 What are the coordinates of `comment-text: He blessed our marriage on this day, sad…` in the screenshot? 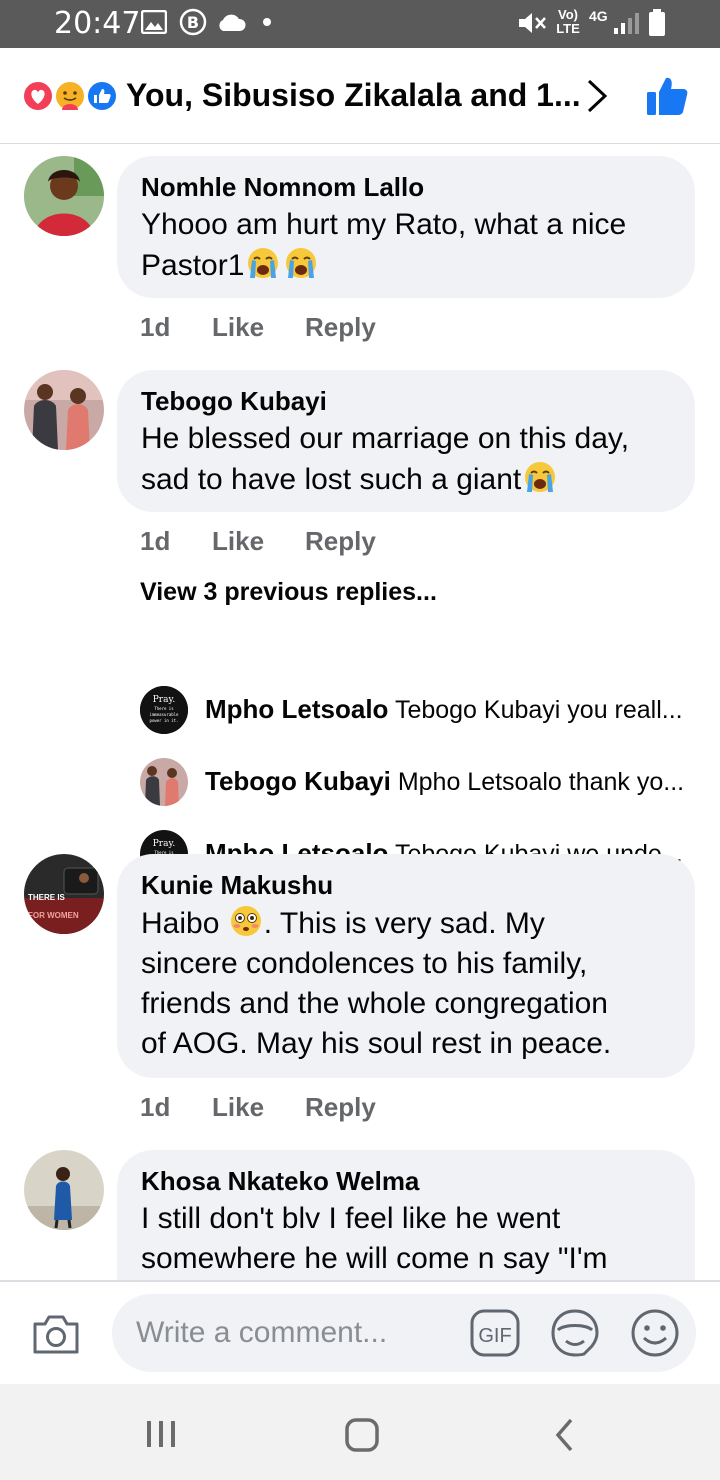 It's located at (408, 459).